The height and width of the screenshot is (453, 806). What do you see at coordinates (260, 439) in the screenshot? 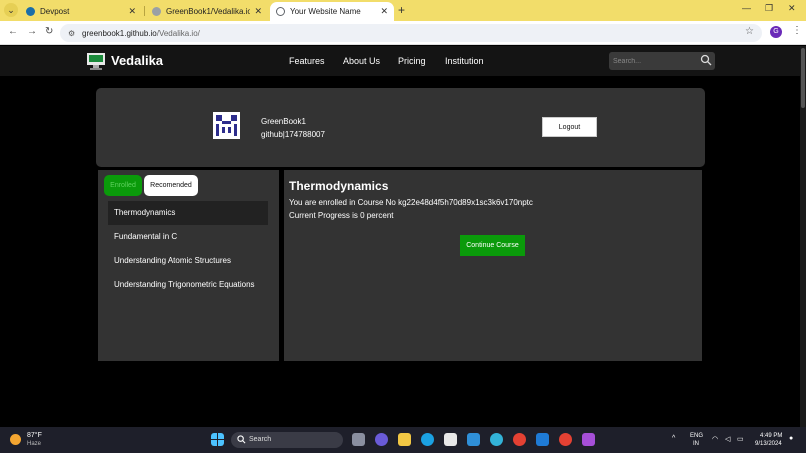
I see `taskbar-search-label: Search` at bounding box center [260, 439].